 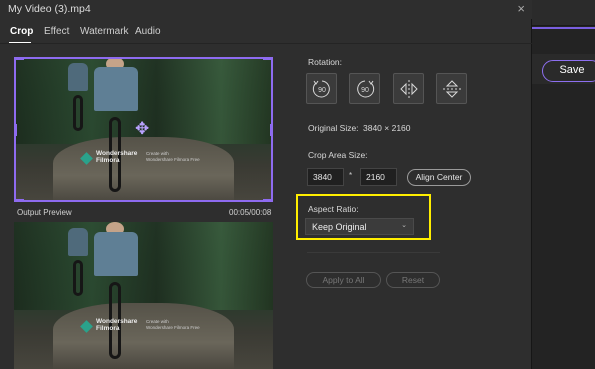 I want to click on rotate-right-icon: 90, so click(x=366, y=89).